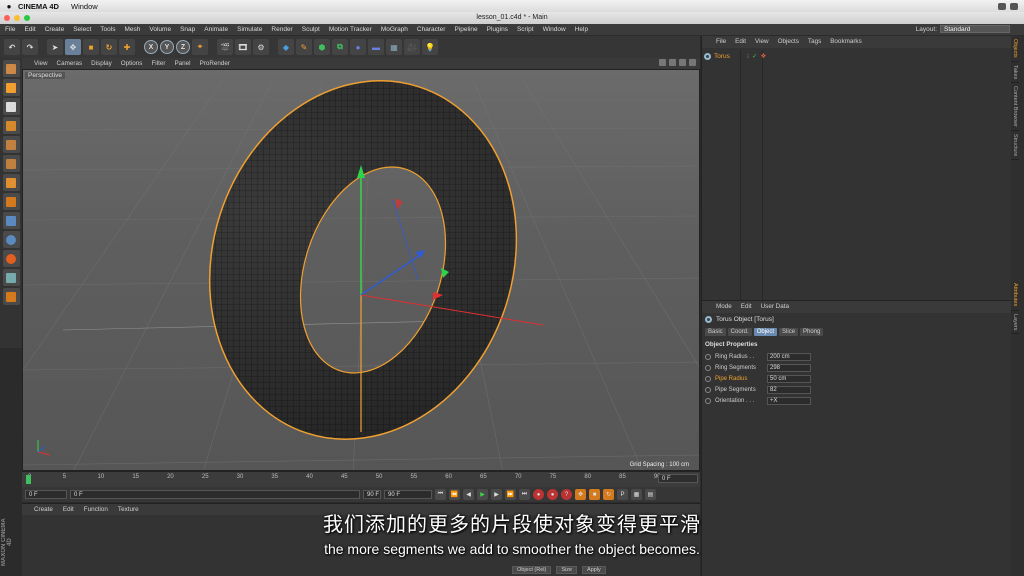  I want to click on coord-mode-dropdown: Object (Rel), so click(532, 570).